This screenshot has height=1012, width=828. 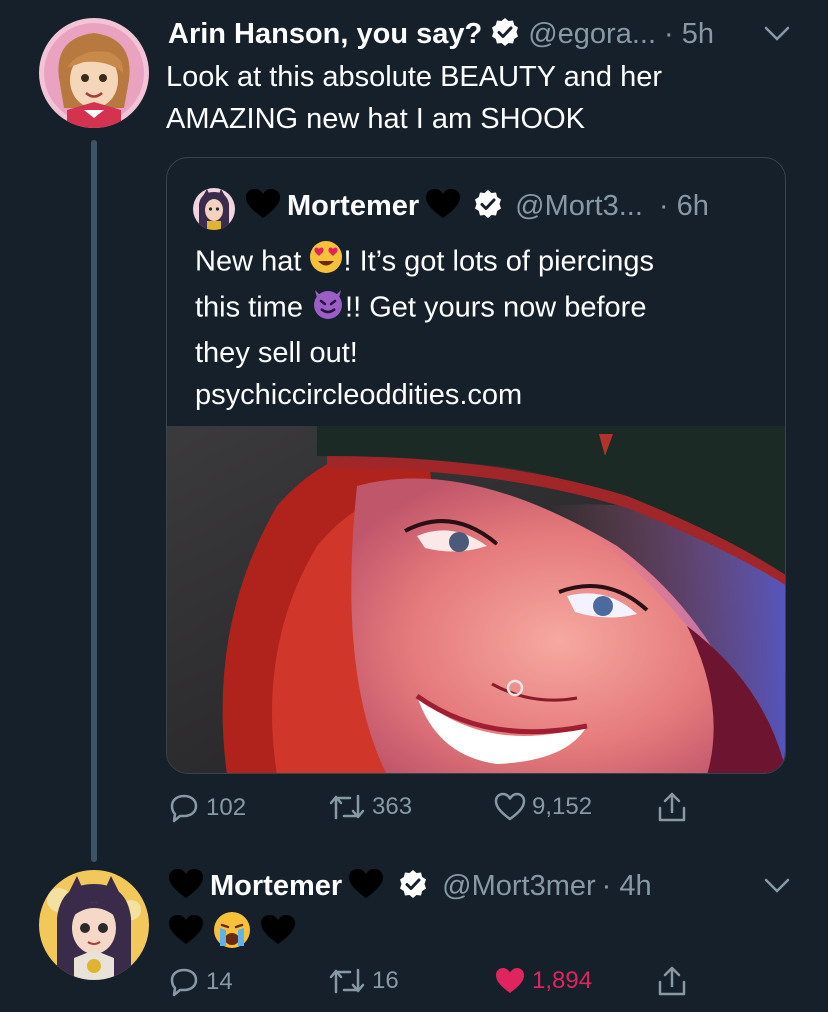 I want to click on retweet-count: 16, so click(x=385, y=980).